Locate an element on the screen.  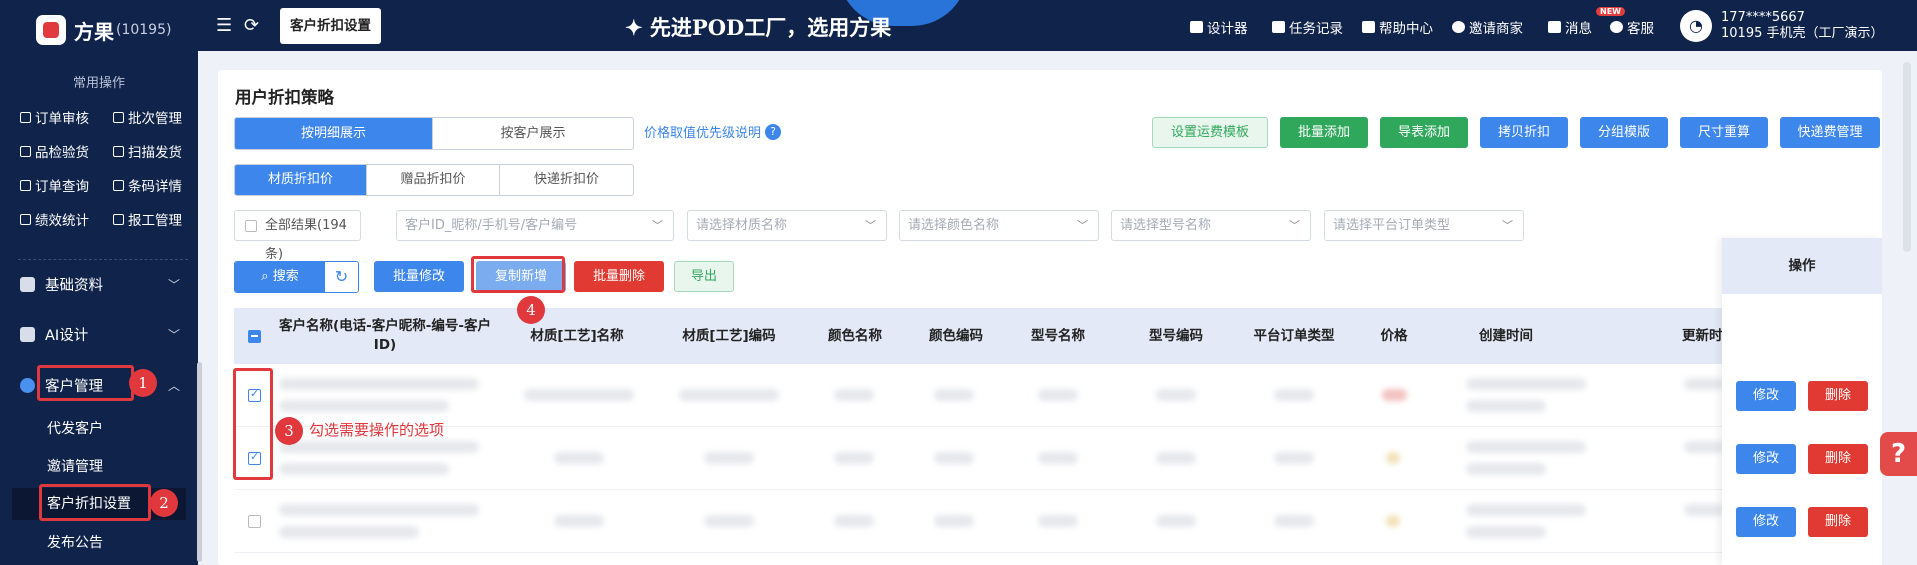
annotation-box-customer-manage is located at coordinates (85, 383).